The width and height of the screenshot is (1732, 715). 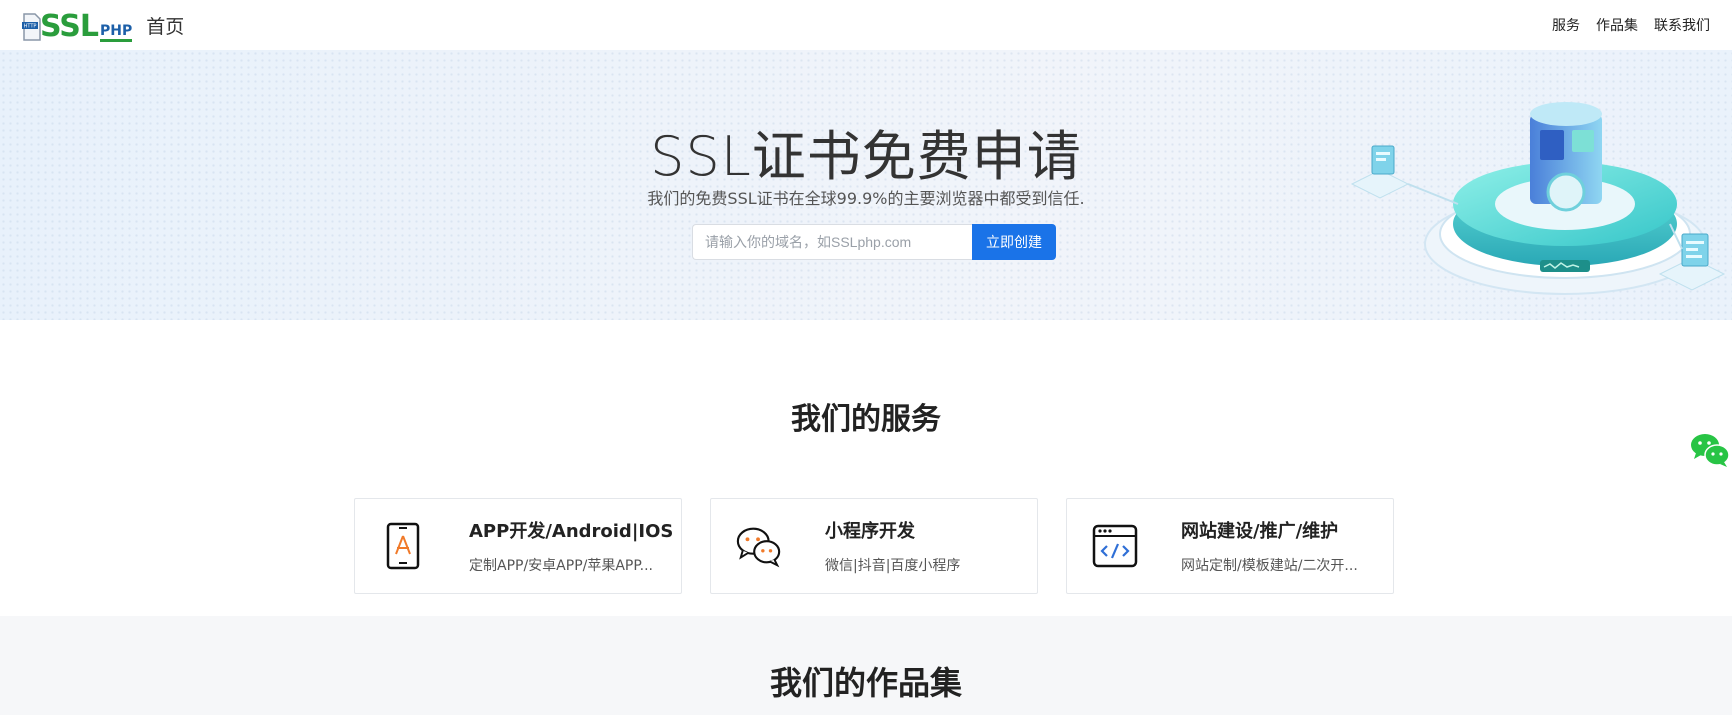 I want to click on site-logo: HTTP SSL PHP, so click(x=77, y=26).